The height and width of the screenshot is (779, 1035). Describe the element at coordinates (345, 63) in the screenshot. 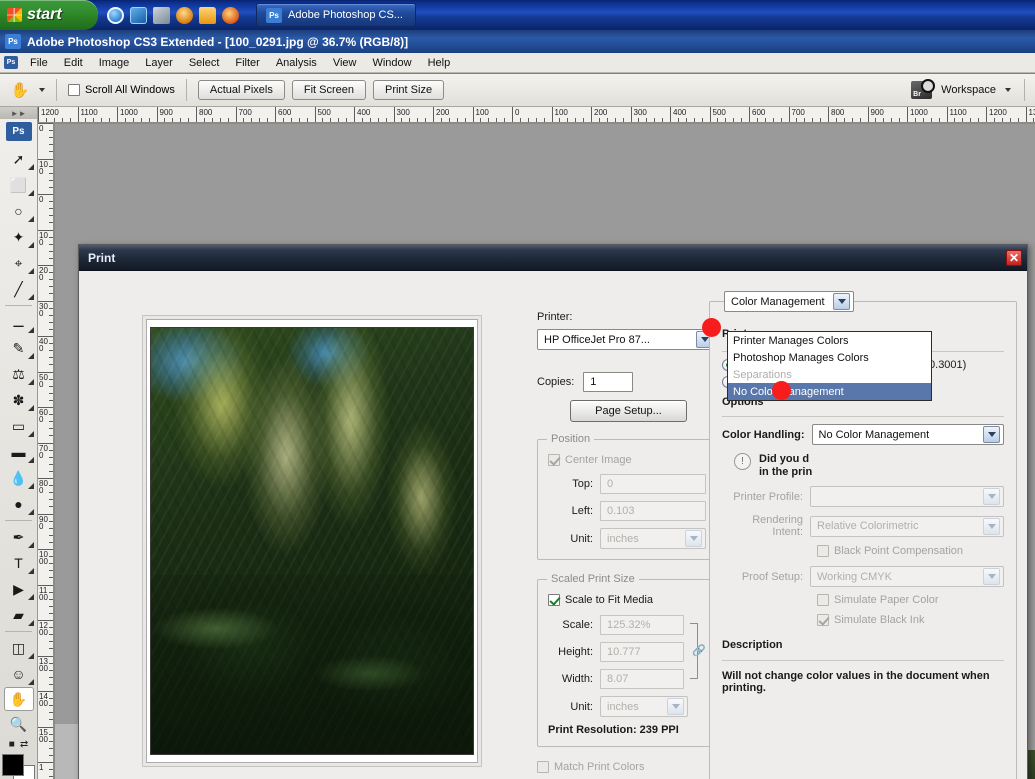

I see `menu-view: View` at that location.